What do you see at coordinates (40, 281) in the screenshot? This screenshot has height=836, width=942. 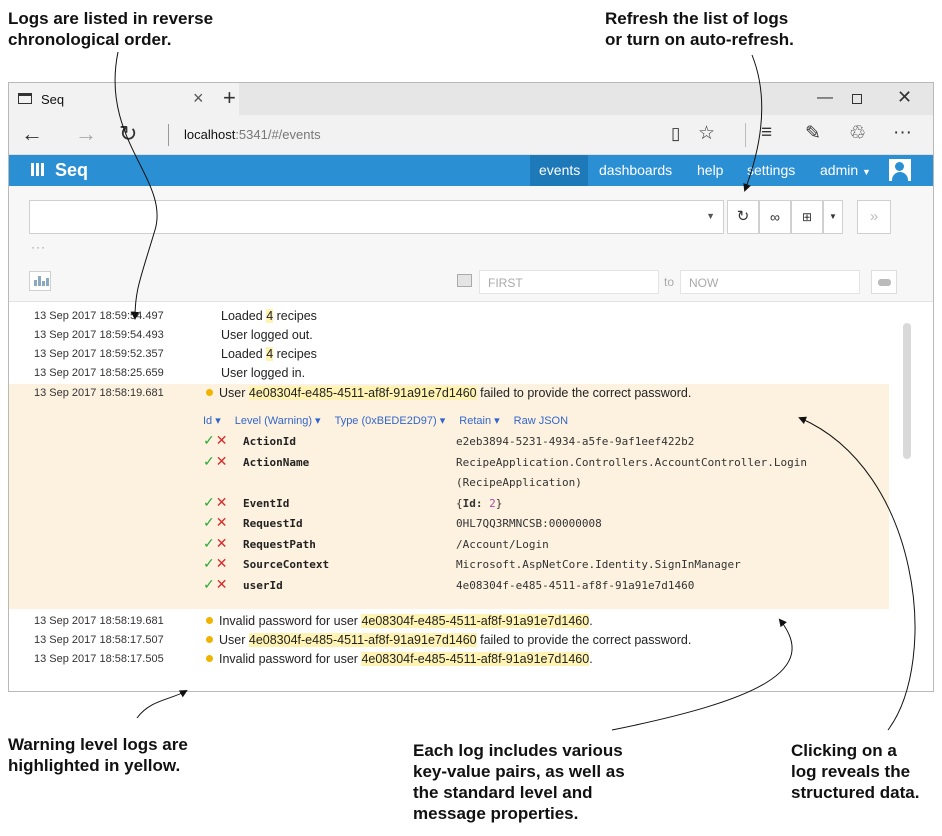 I see `histogram-icon` at bounding box center [40, 281].